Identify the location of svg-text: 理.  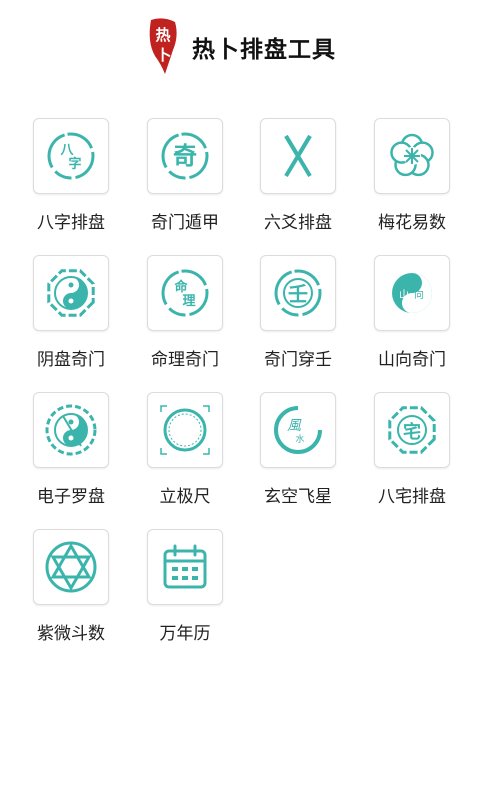
(188, 301).